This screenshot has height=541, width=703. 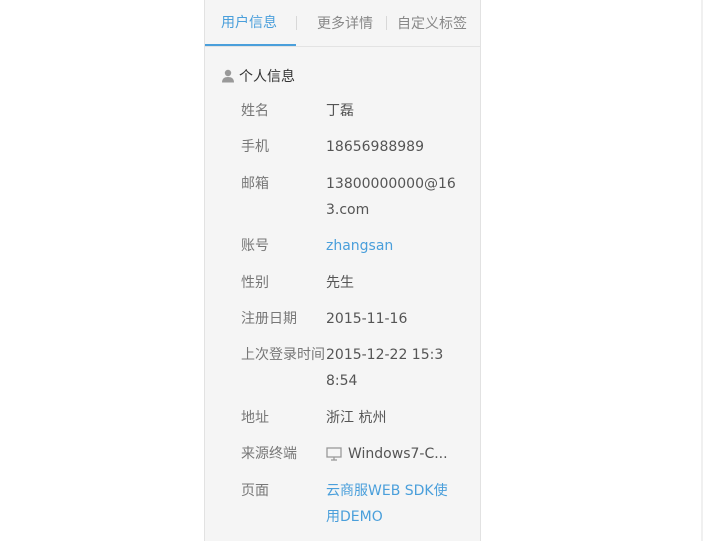 What do you see at coordinates (255, 283) in the screenshot?
I see `field-label: 性别` at bounding box center [255, 283].